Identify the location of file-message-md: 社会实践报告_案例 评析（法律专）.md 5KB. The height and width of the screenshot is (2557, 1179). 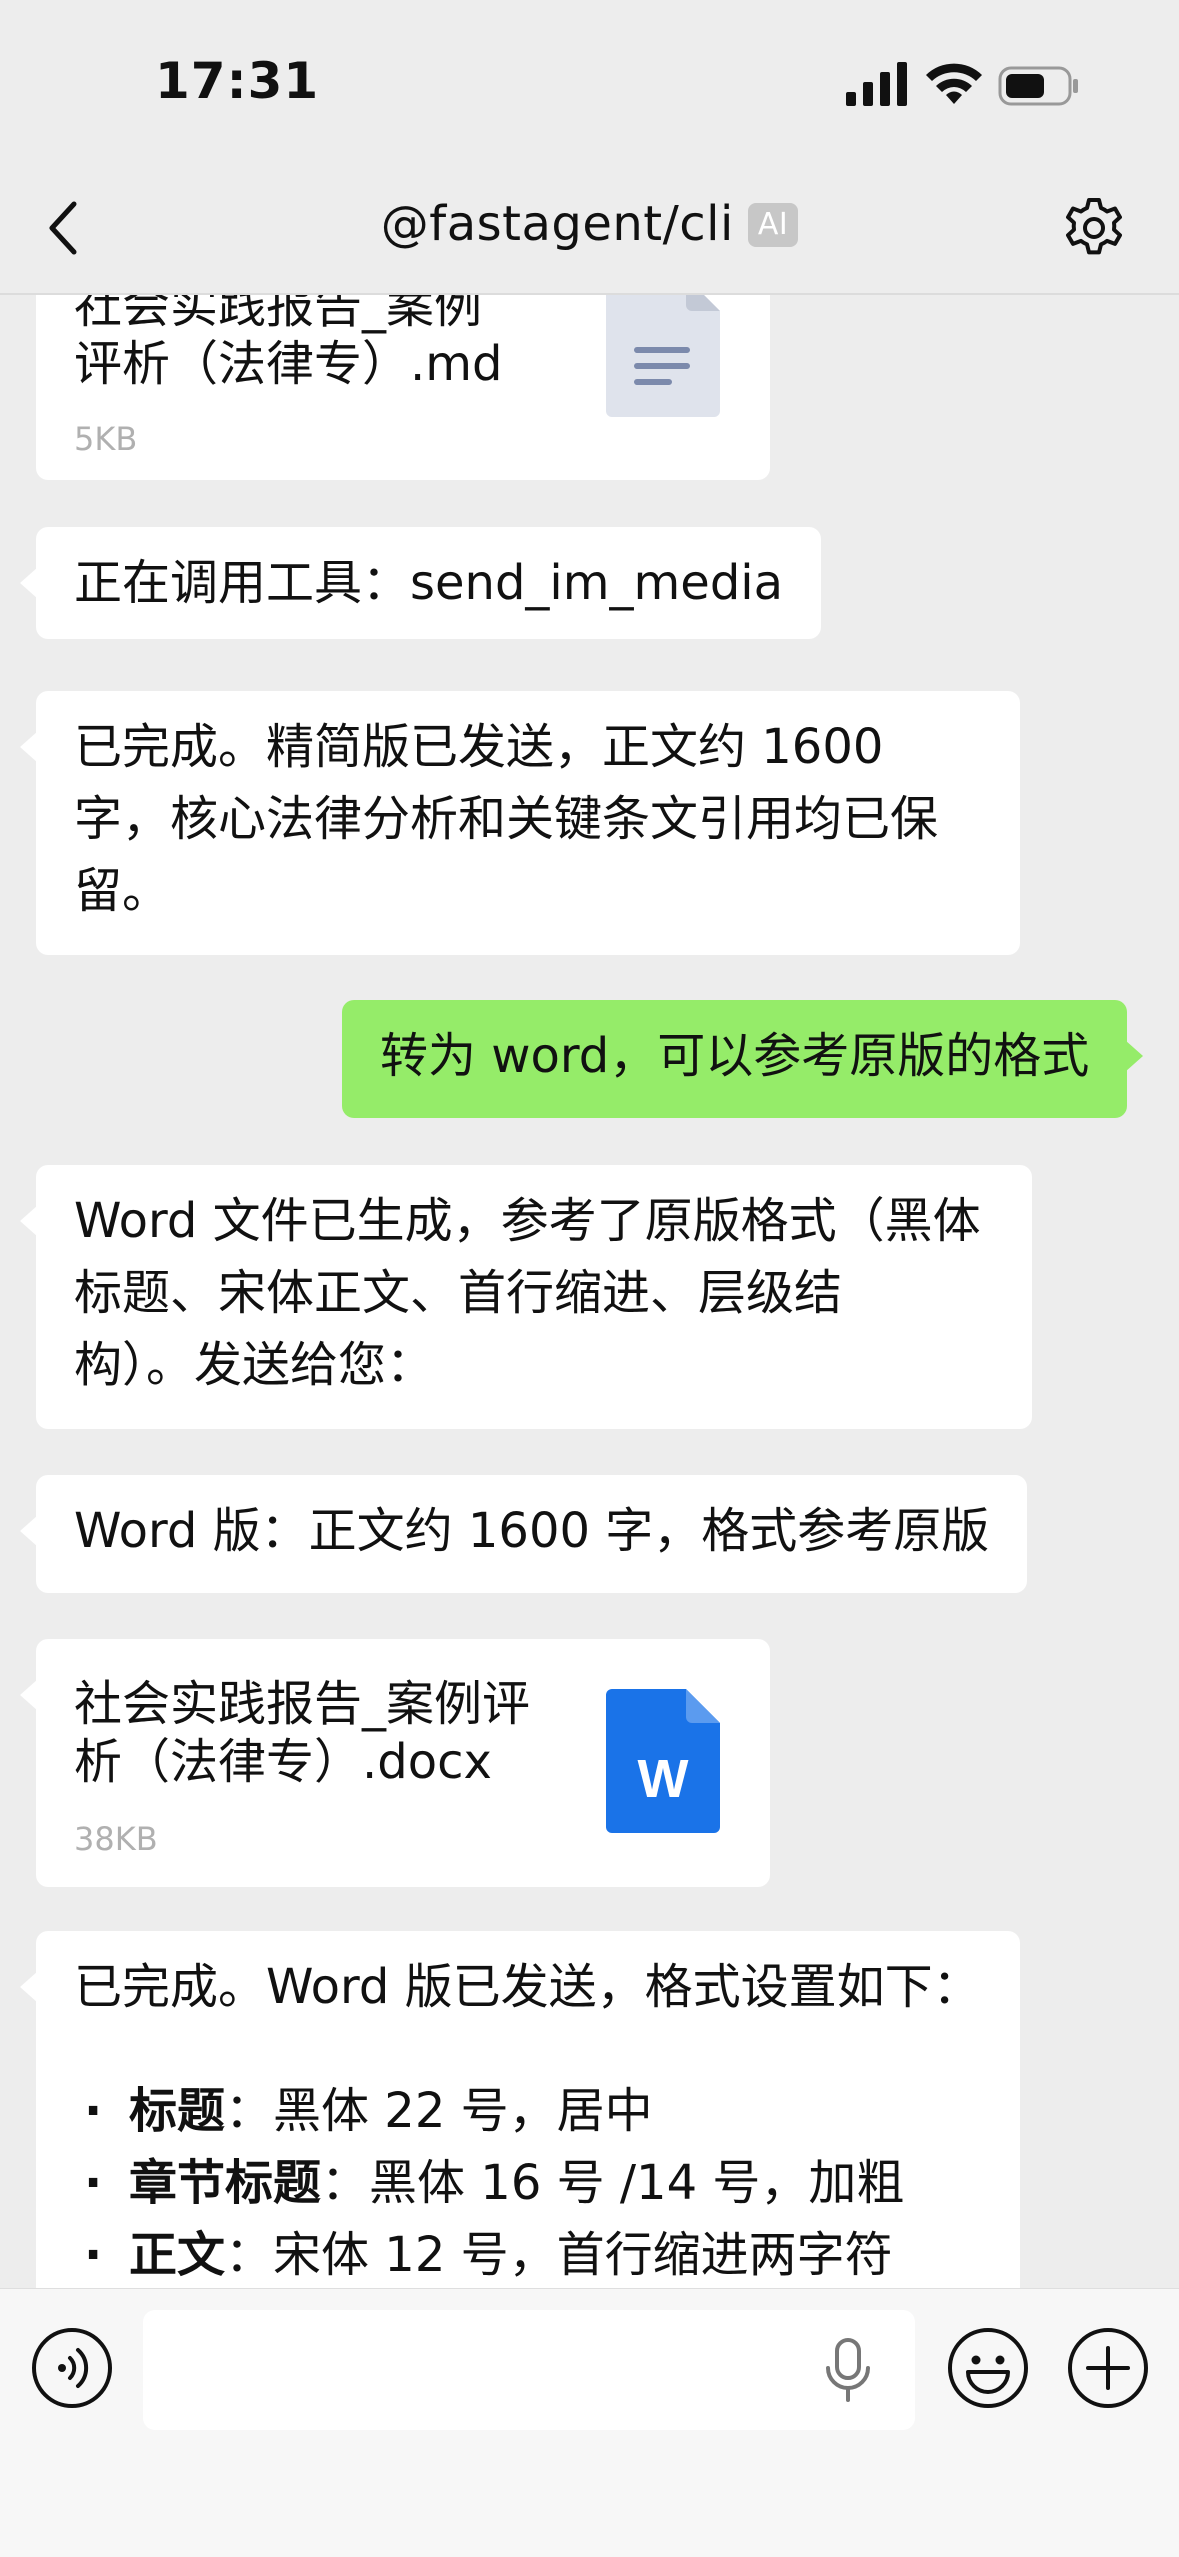
(403, 387).